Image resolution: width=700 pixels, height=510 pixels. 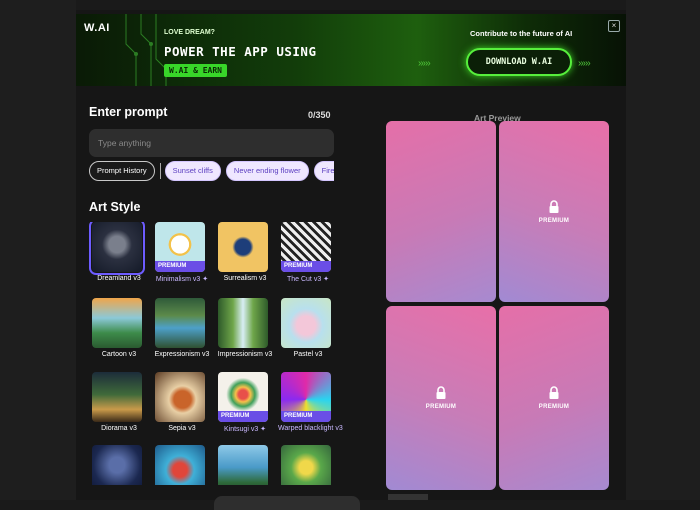 I want to click on art-style-title: Art Style, so click(x=115, y=207).